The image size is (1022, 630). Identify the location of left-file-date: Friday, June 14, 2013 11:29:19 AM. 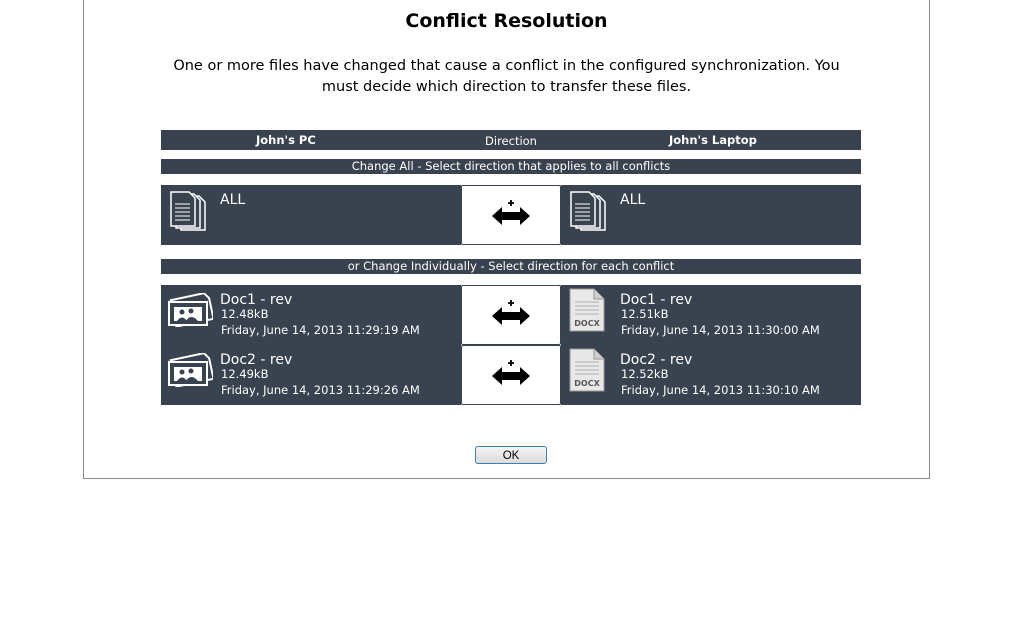
(320, 330).